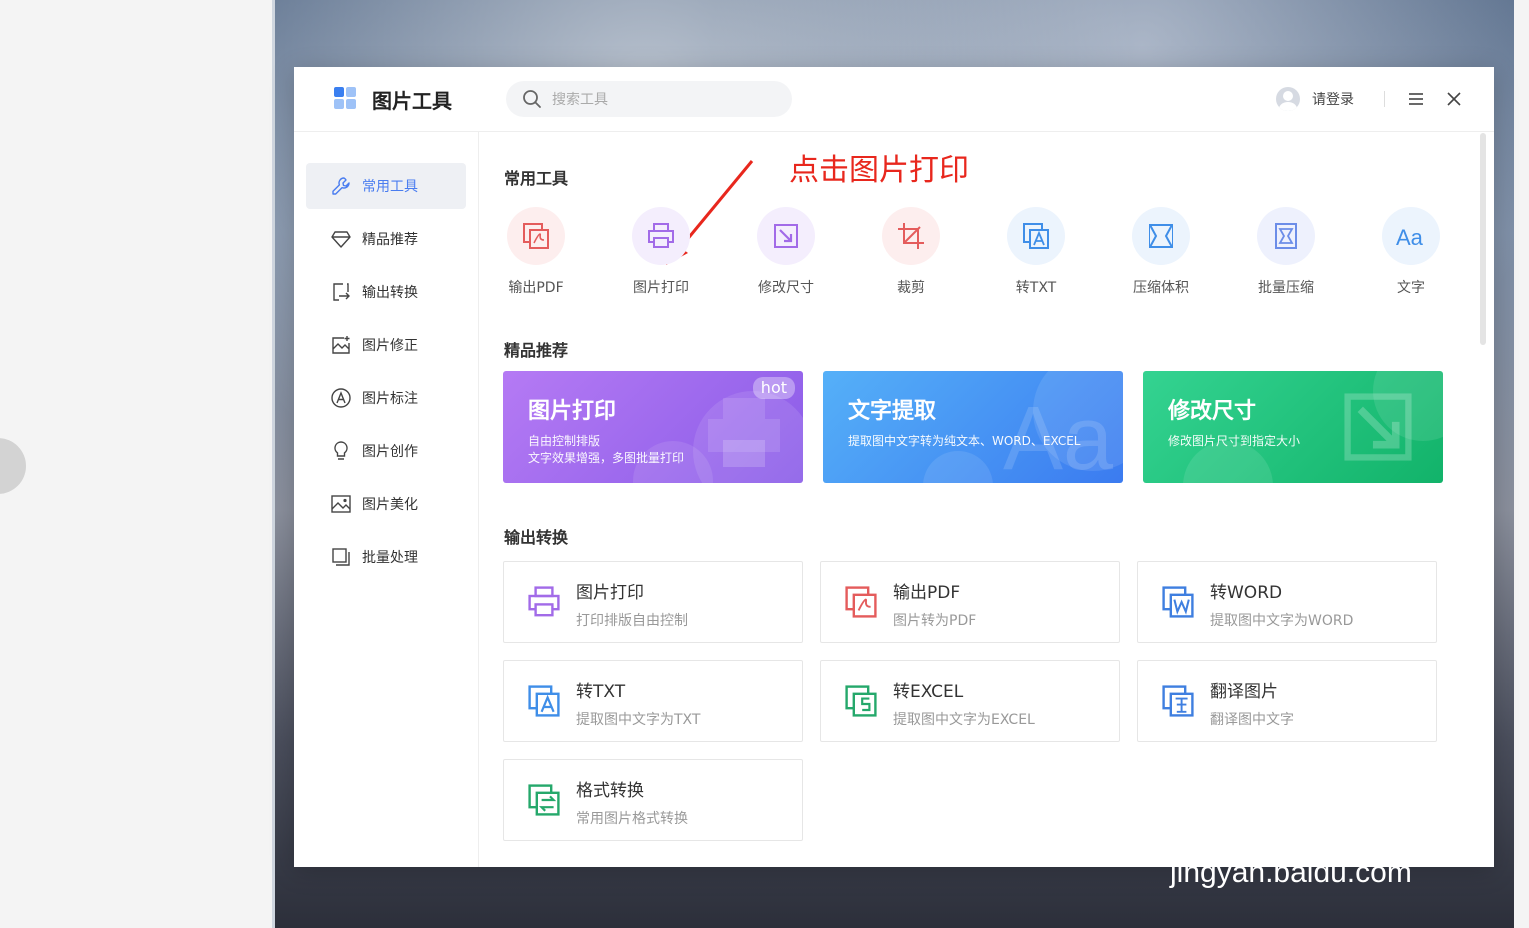 The height and width of the screenshot is (928, 1529). I want to click on batch-icon, so click(341, 557).